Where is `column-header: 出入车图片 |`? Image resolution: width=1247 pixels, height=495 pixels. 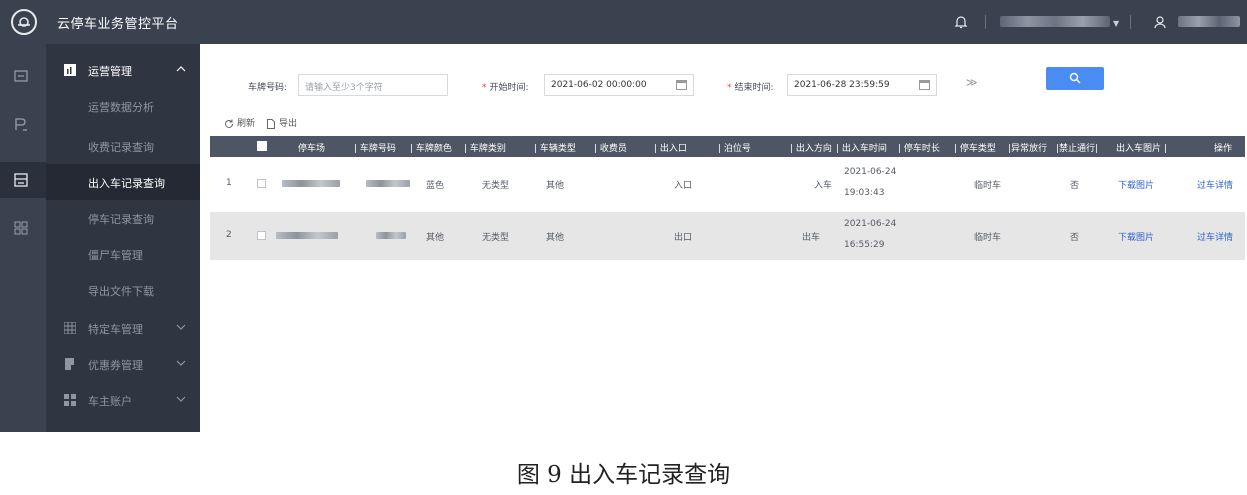
column-header: 出入车图片 | is located at coordinates (1141, 147).